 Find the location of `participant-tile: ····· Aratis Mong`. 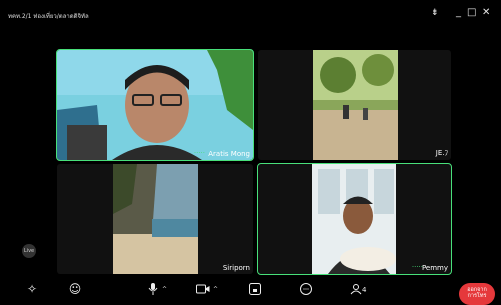

participant-tile: ····· Aratis Mong is located at coordinates (155, 105).